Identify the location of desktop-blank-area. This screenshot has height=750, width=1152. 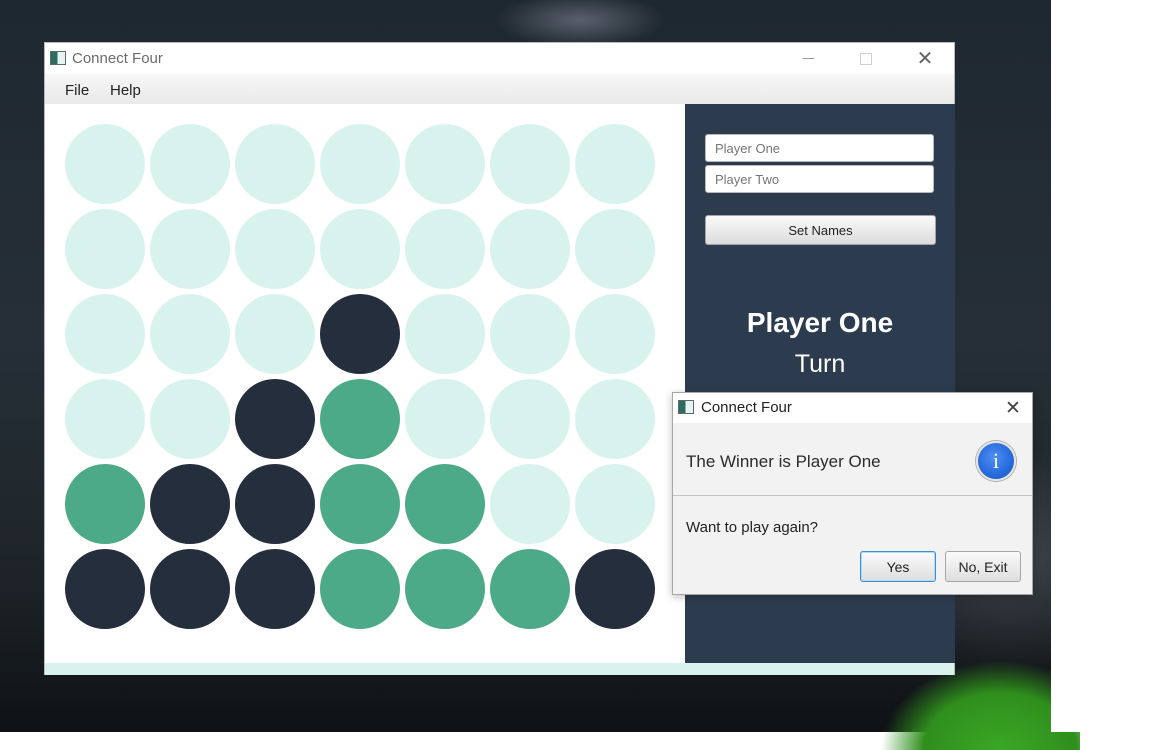
(1101, 366).